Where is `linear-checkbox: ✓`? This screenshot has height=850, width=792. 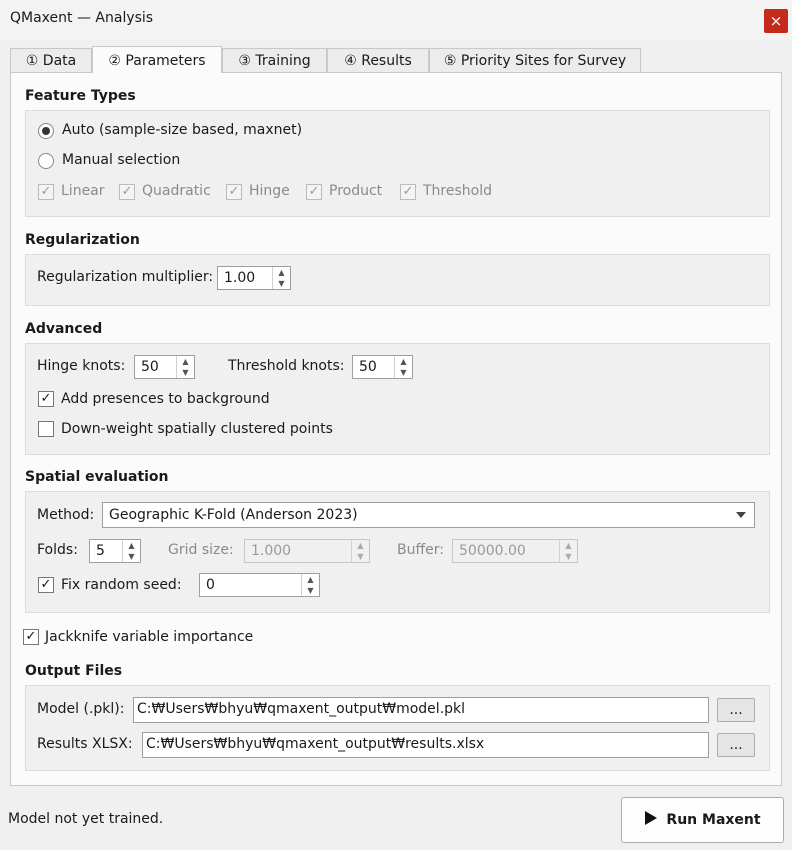
linear-checkbox: ✓ is located at coordinates (46, 192).